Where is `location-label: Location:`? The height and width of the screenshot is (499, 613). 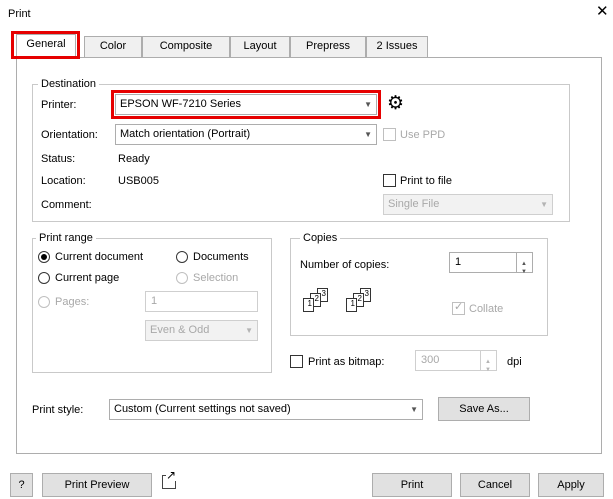
location-label: Location: is located at coordinates (63, 181).